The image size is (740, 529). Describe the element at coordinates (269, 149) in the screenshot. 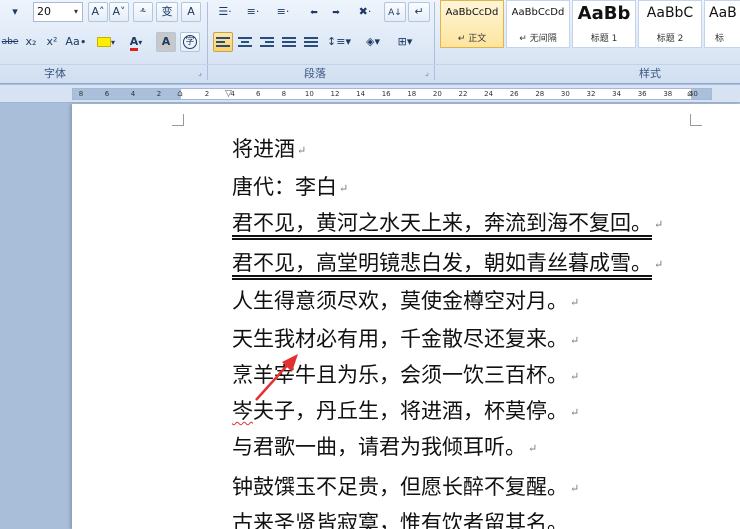

I see `poem-title: 将进酒 ↵` at that location.